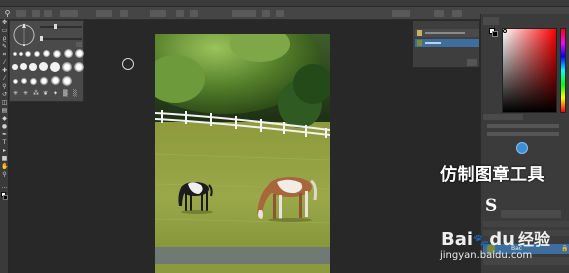  I want to click on color-picker-handle, so click(505, 31).